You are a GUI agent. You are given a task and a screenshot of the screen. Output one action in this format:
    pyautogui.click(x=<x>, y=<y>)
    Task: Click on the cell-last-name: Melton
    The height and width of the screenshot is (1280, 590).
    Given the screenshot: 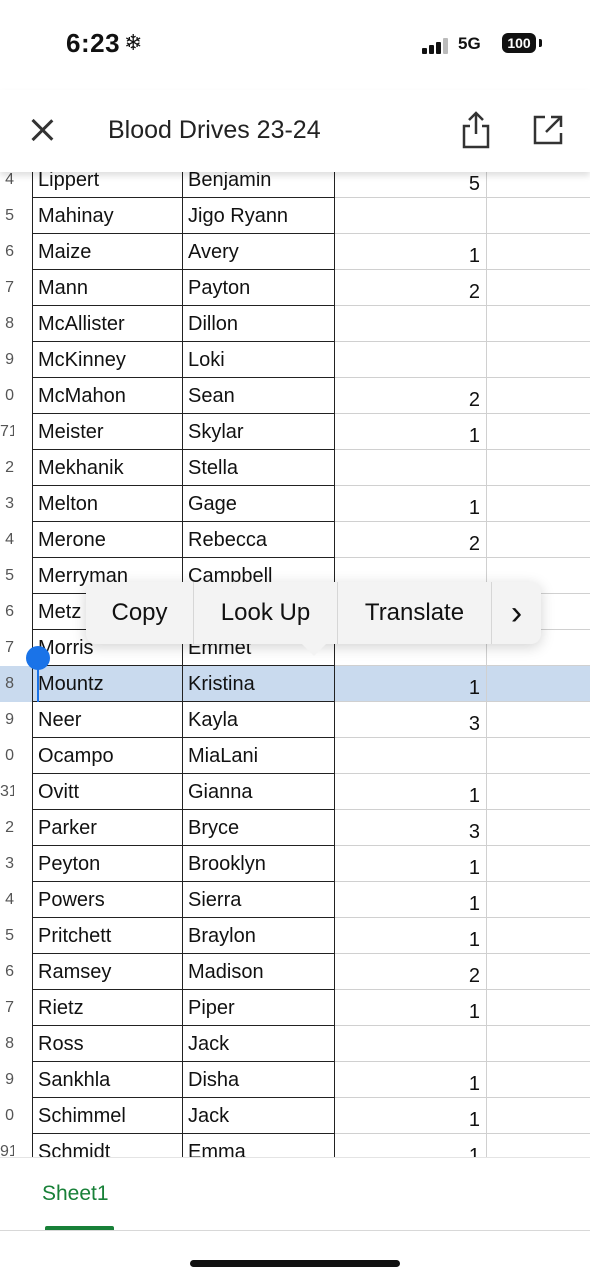 What is the action you would take?
    pyautogui.click(x=107, y=504)
    